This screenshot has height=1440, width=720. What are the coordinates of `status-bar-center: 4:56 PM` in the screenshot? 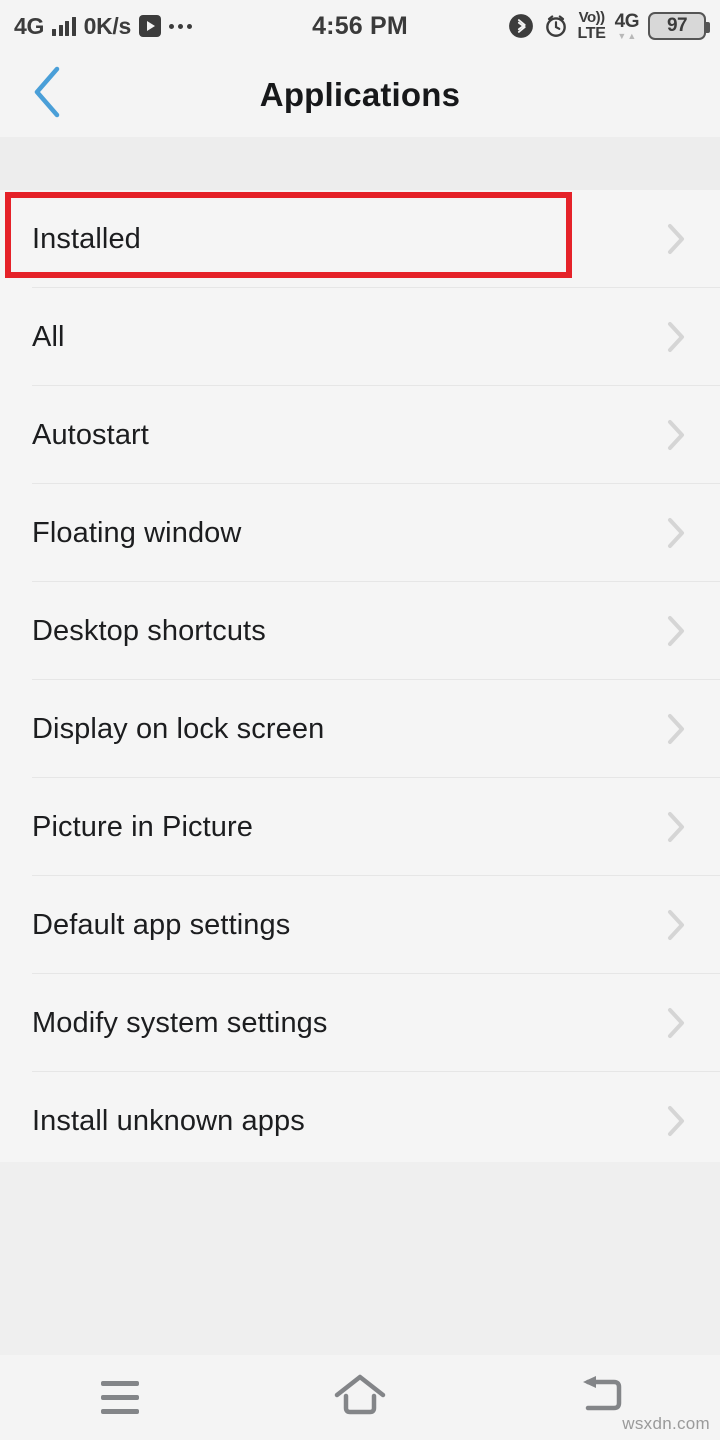 It's located at (360, 26).